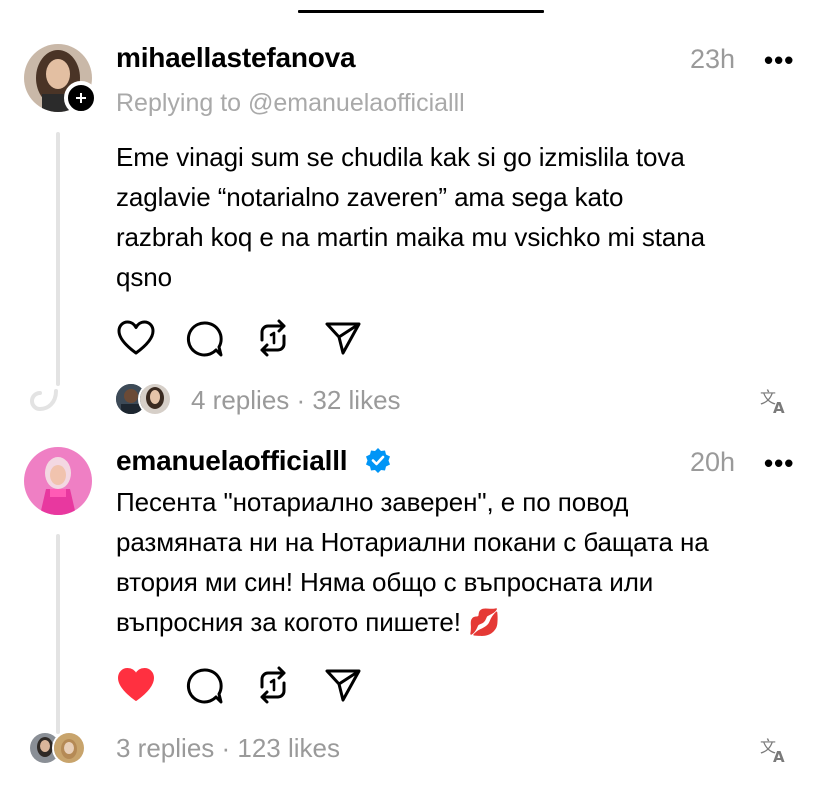 The image size is (824, 800). What do you see at coordinates (236, 58) in the screenshot?
I see `username: mihaellastefanova` at bounding box center [236, 58].